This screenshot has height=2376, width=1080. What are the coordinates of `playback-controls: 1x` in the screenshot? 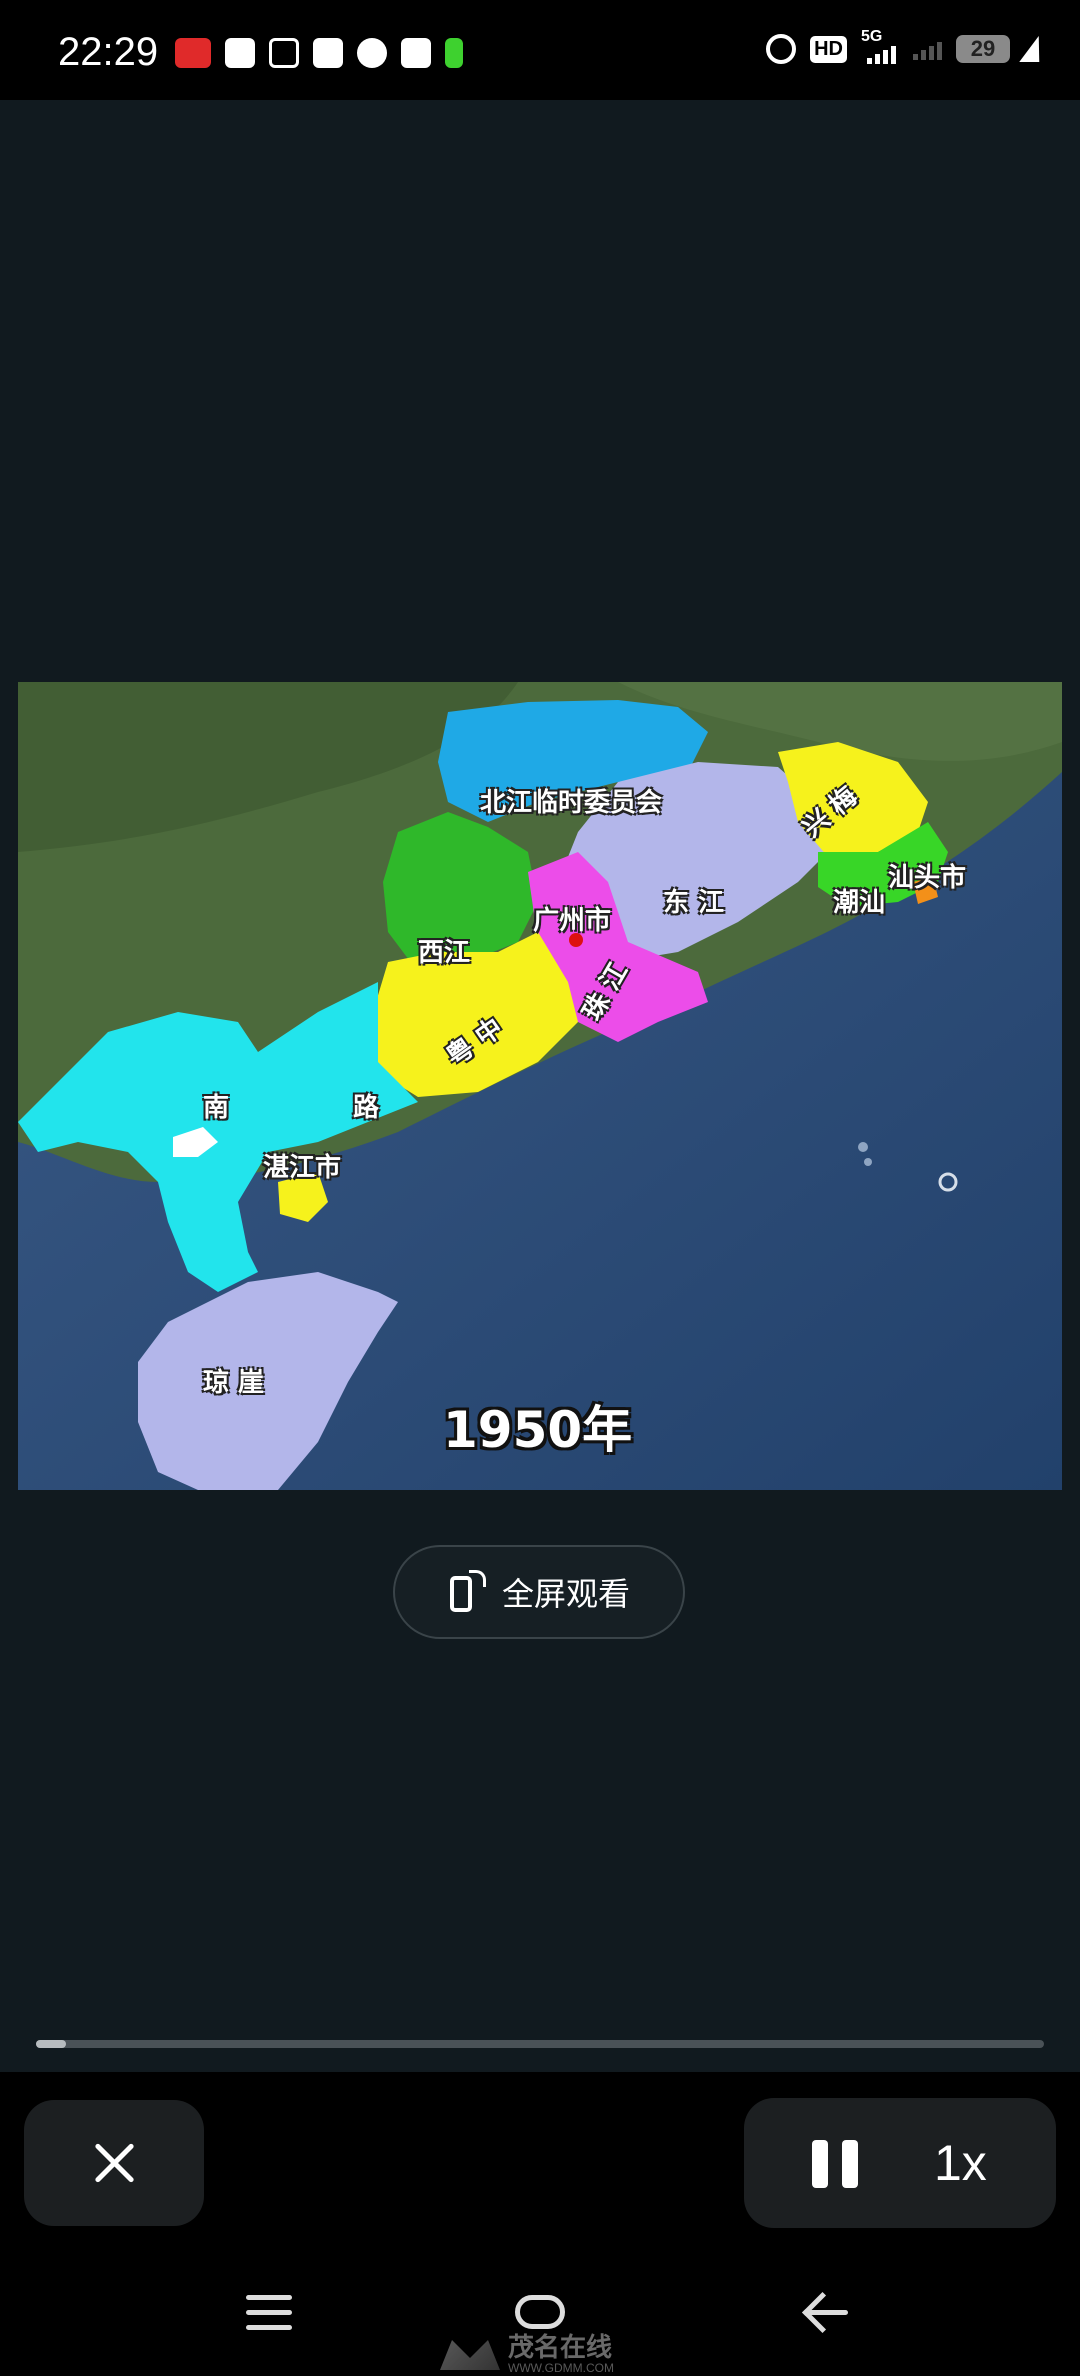 It's located at (900, 2163).